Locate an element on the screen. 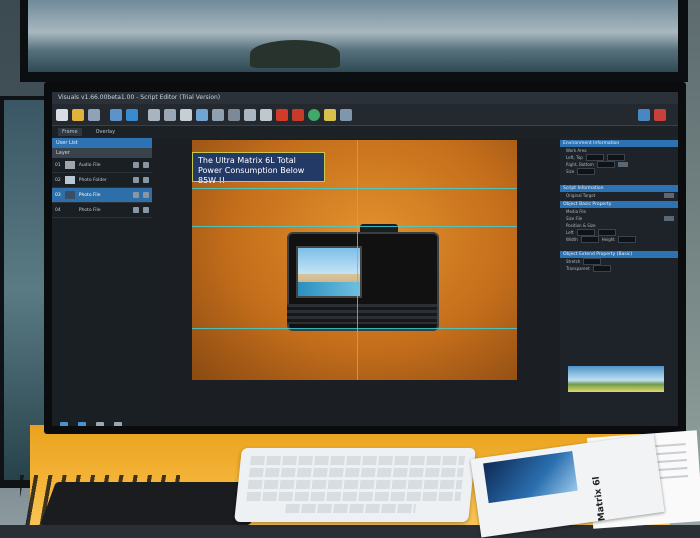 Image resolution: width=700 pixels, height=538 pixels. brochure-text: Matrix 6l is located at coordinates (599, 498).